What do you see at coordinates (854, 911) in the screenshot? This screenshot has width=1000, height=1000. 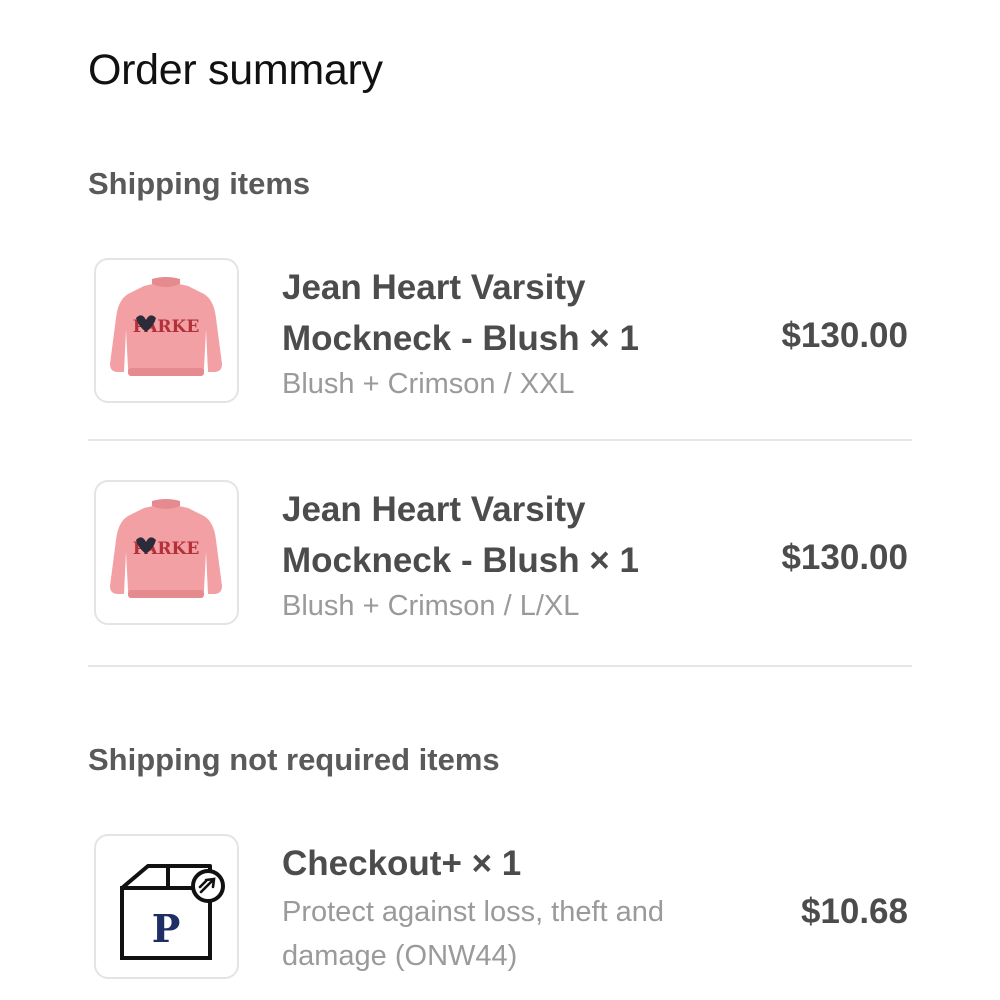 I see `line-item-price: $10.68` at bounding box center [854, 911].